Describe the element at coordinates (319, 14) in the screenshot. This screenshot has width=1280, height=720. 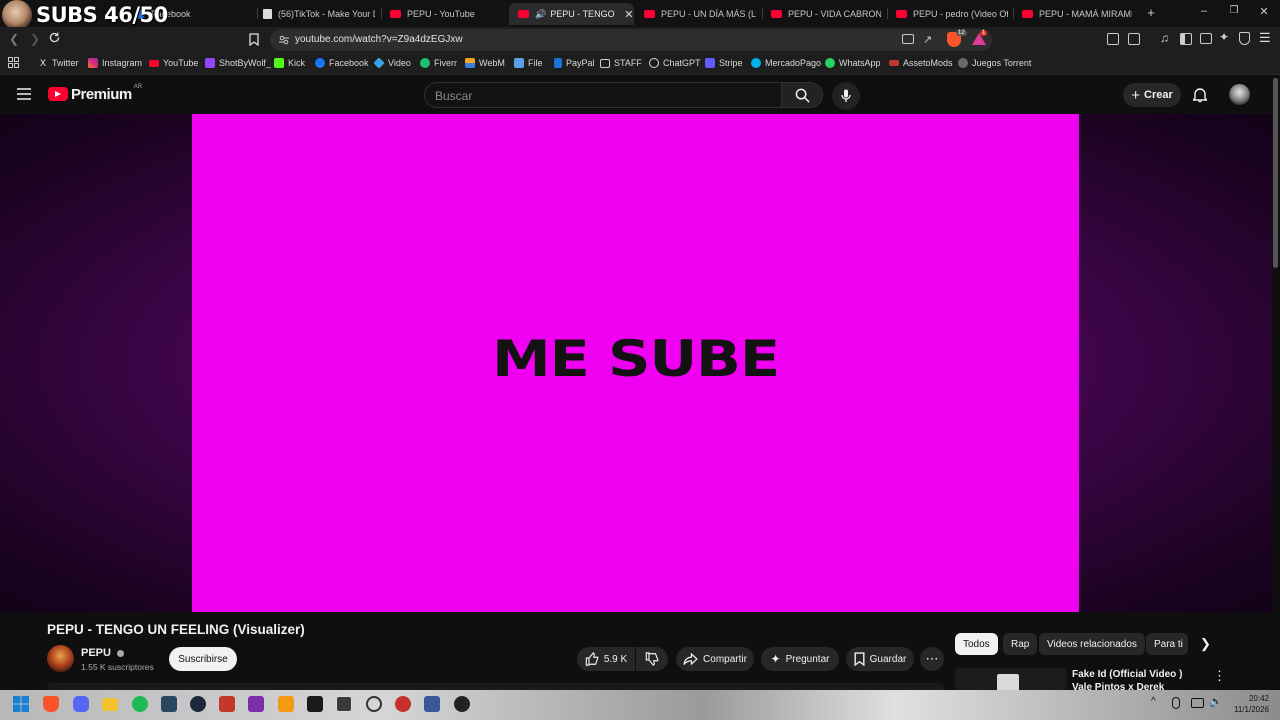
I see `tab-tiktok: (56)TikTok - Make Your Da` at that location.